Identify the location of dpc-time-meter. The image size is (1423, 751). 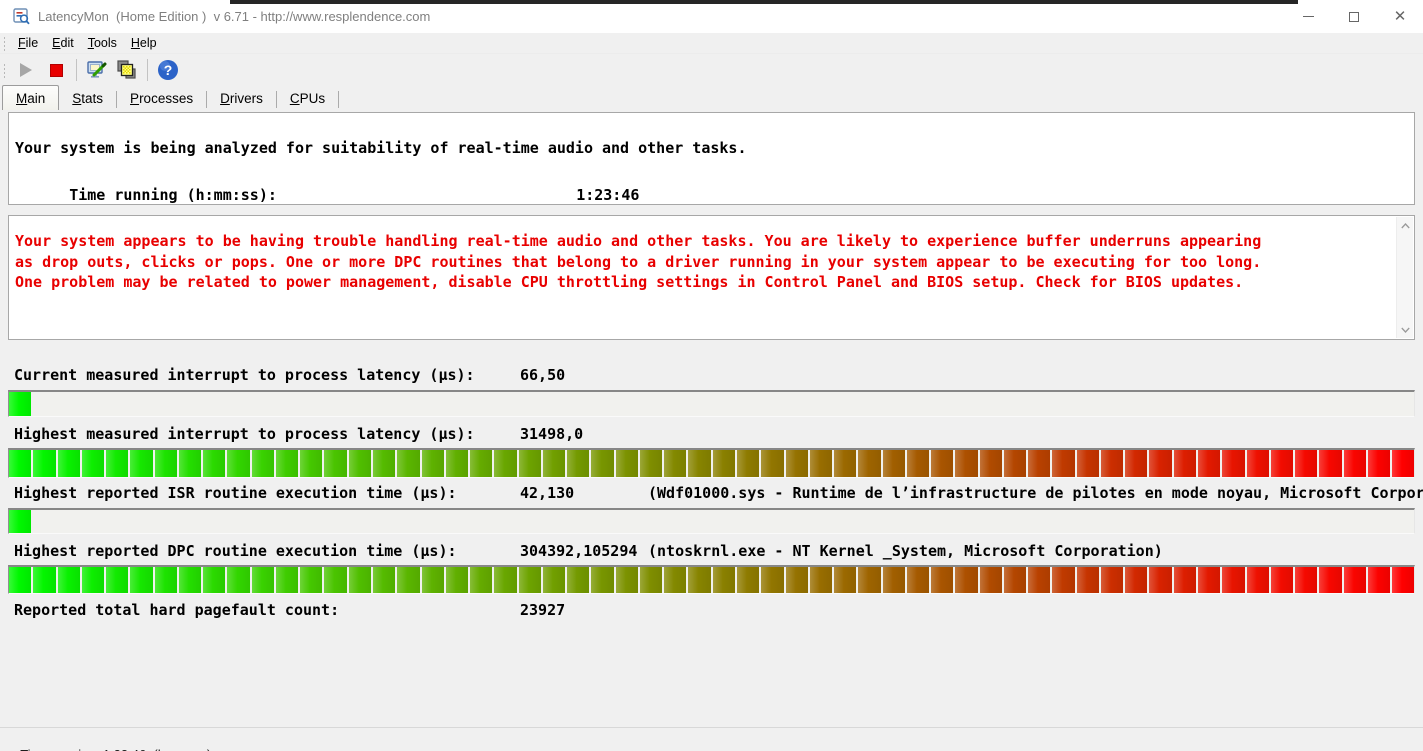
(711, 579).